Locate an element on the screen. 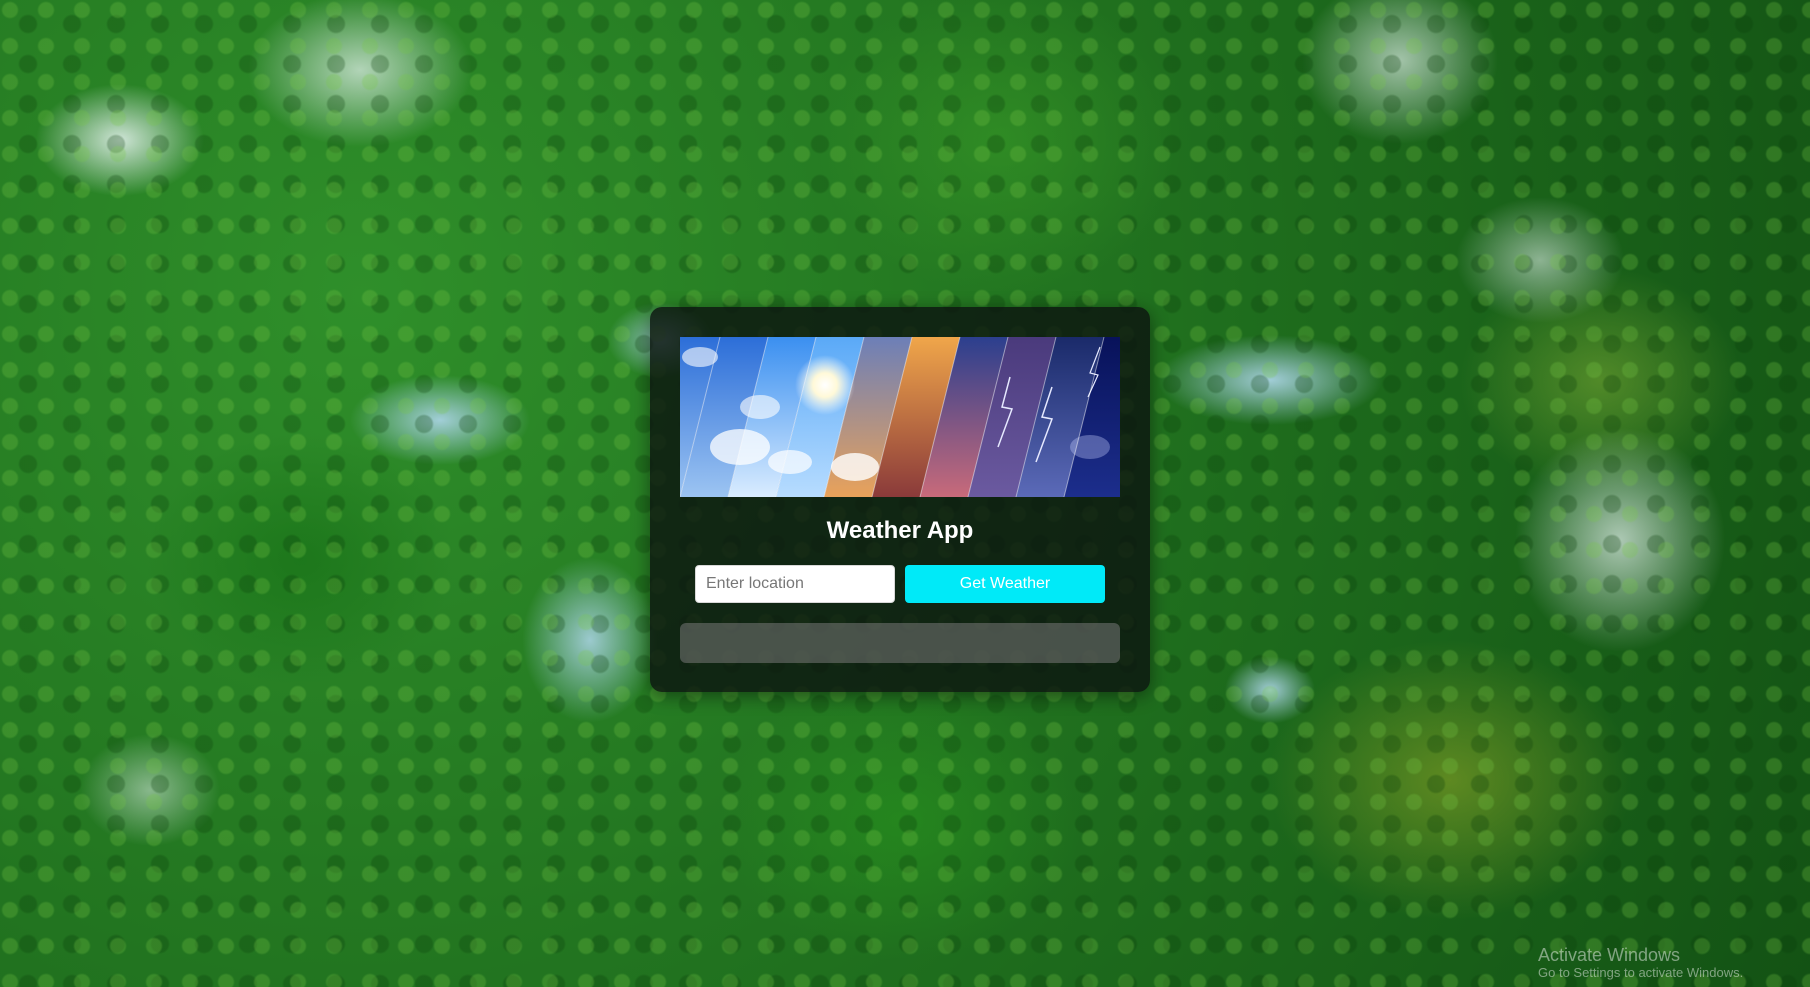 The height and width of the screenshot is (987, 1810). weather-card: Weather App Get Weather is located at coordinates (900, 499).